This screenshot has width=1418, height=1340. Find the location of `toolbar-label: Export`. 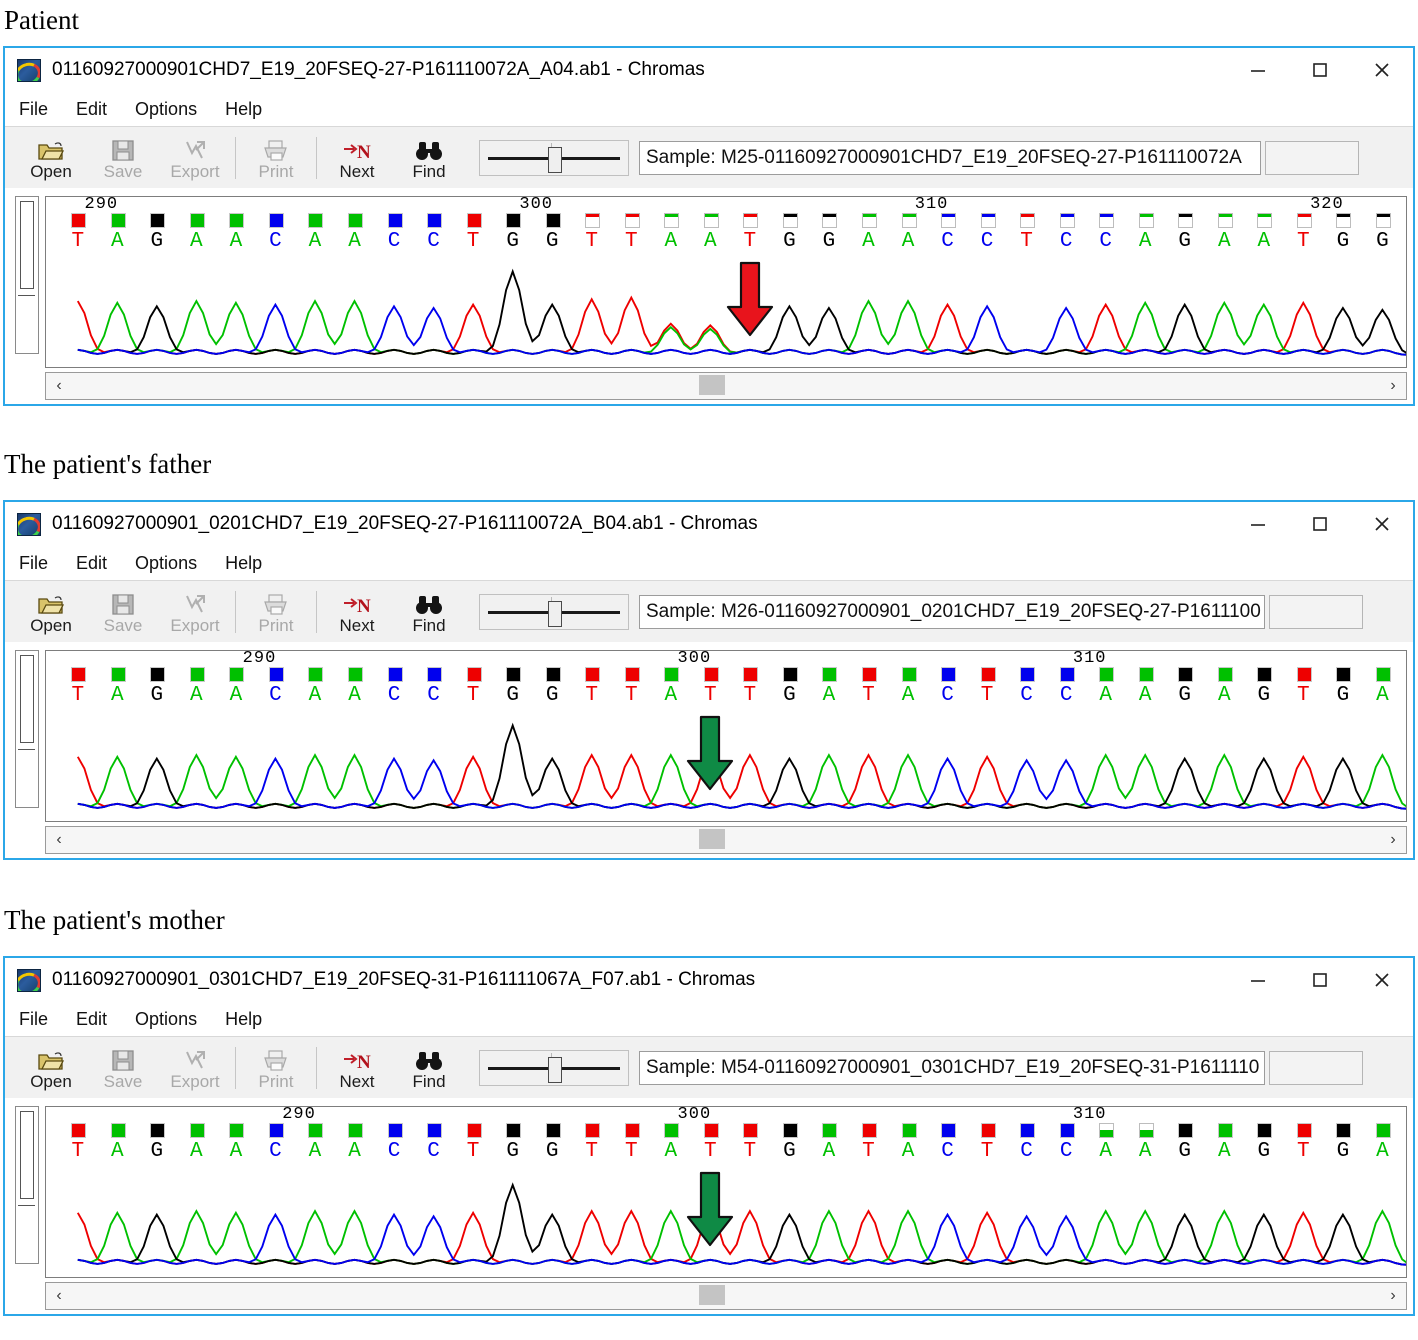

toolbar-label: Export is located at coordinates (195, 1081).